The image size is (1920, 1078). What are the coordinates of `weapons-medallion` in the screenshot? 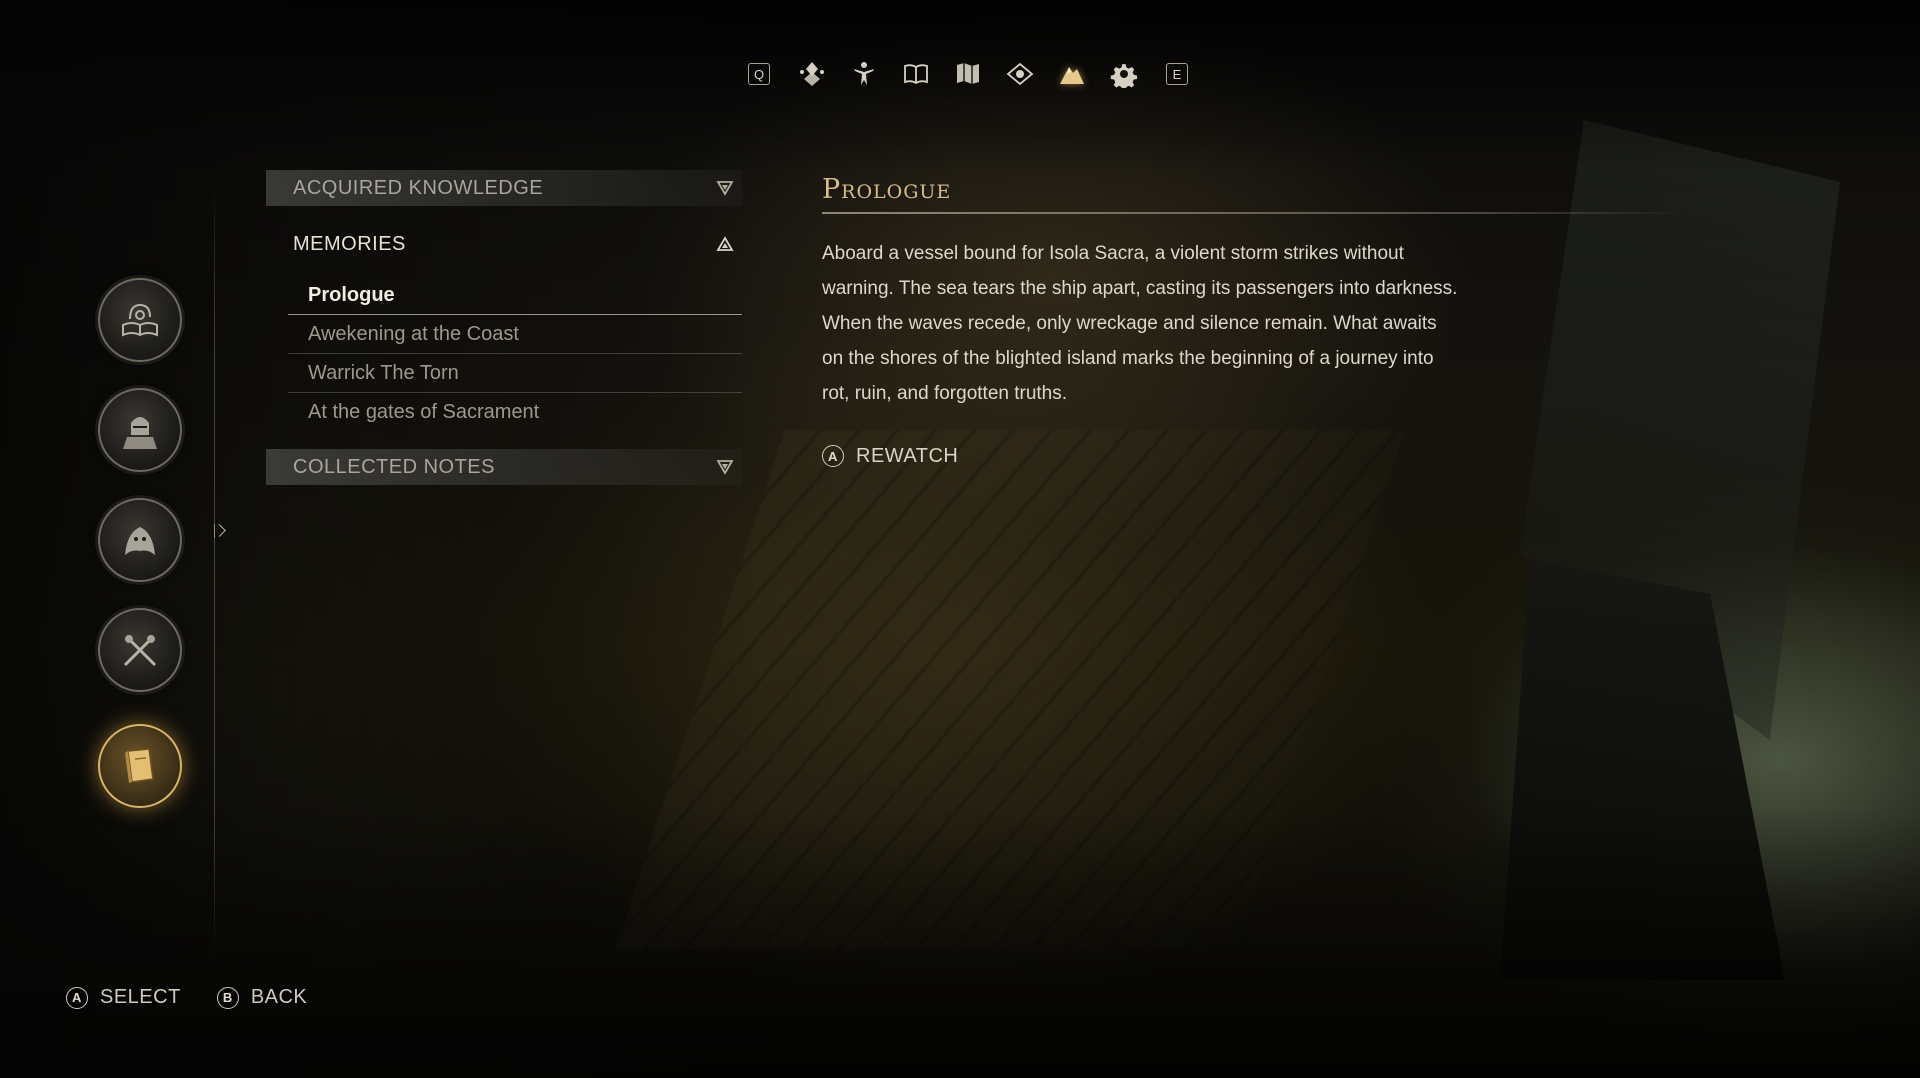 It's located at (140, 650).